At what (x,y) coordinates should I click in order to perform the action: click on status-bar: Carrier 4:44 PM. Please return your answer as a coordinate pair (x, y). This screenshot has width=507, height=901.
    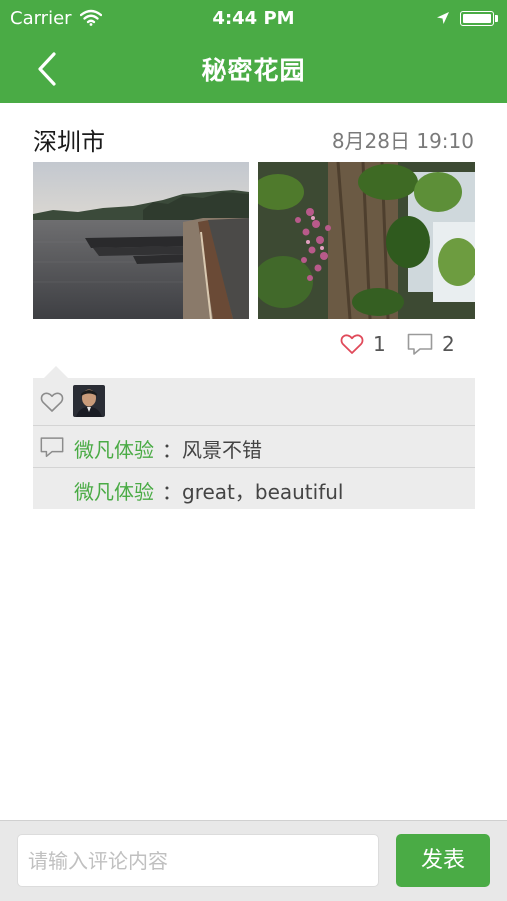
    Looking at the image, I should click on (253, 18).